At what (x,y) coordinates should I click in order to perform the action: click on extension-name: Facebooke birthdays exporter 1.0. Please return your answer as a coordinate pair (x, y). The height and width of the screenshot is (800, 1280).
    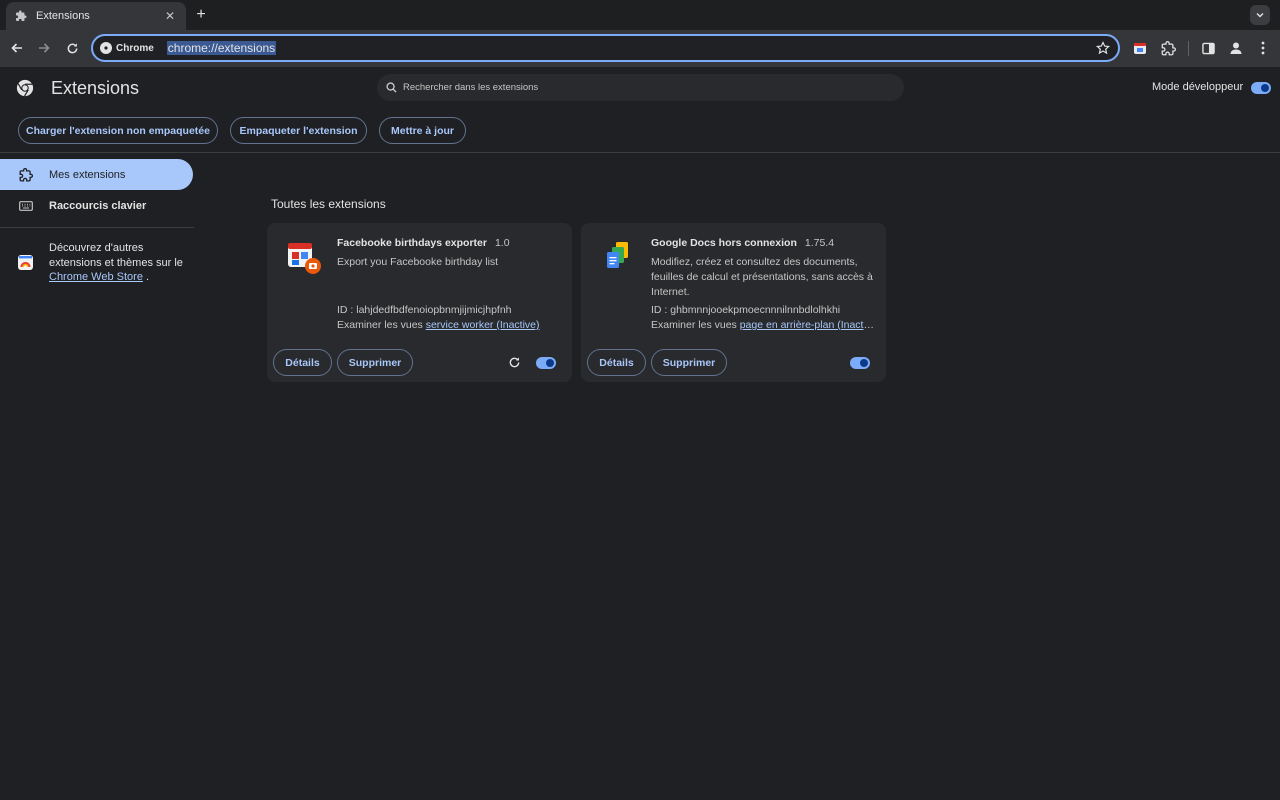
    Looking at the image, I should click on (423, 243).